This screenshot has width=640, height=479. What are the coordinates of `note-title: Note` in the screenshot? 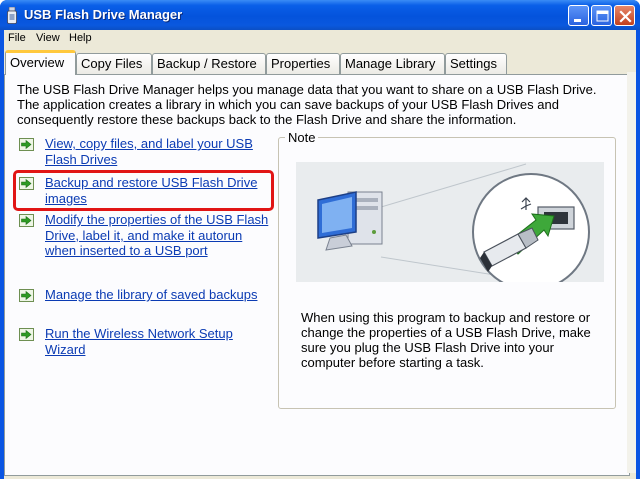 It's located at (302, 137).